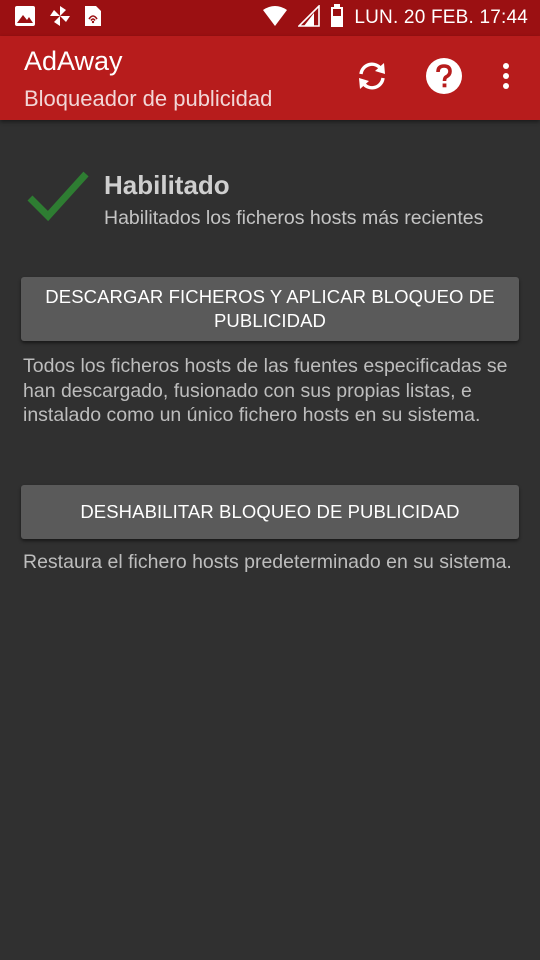 Image resolution: width=540 pixels, height=960 pixels. I want to click on status-left-icons, so click(58, 18).